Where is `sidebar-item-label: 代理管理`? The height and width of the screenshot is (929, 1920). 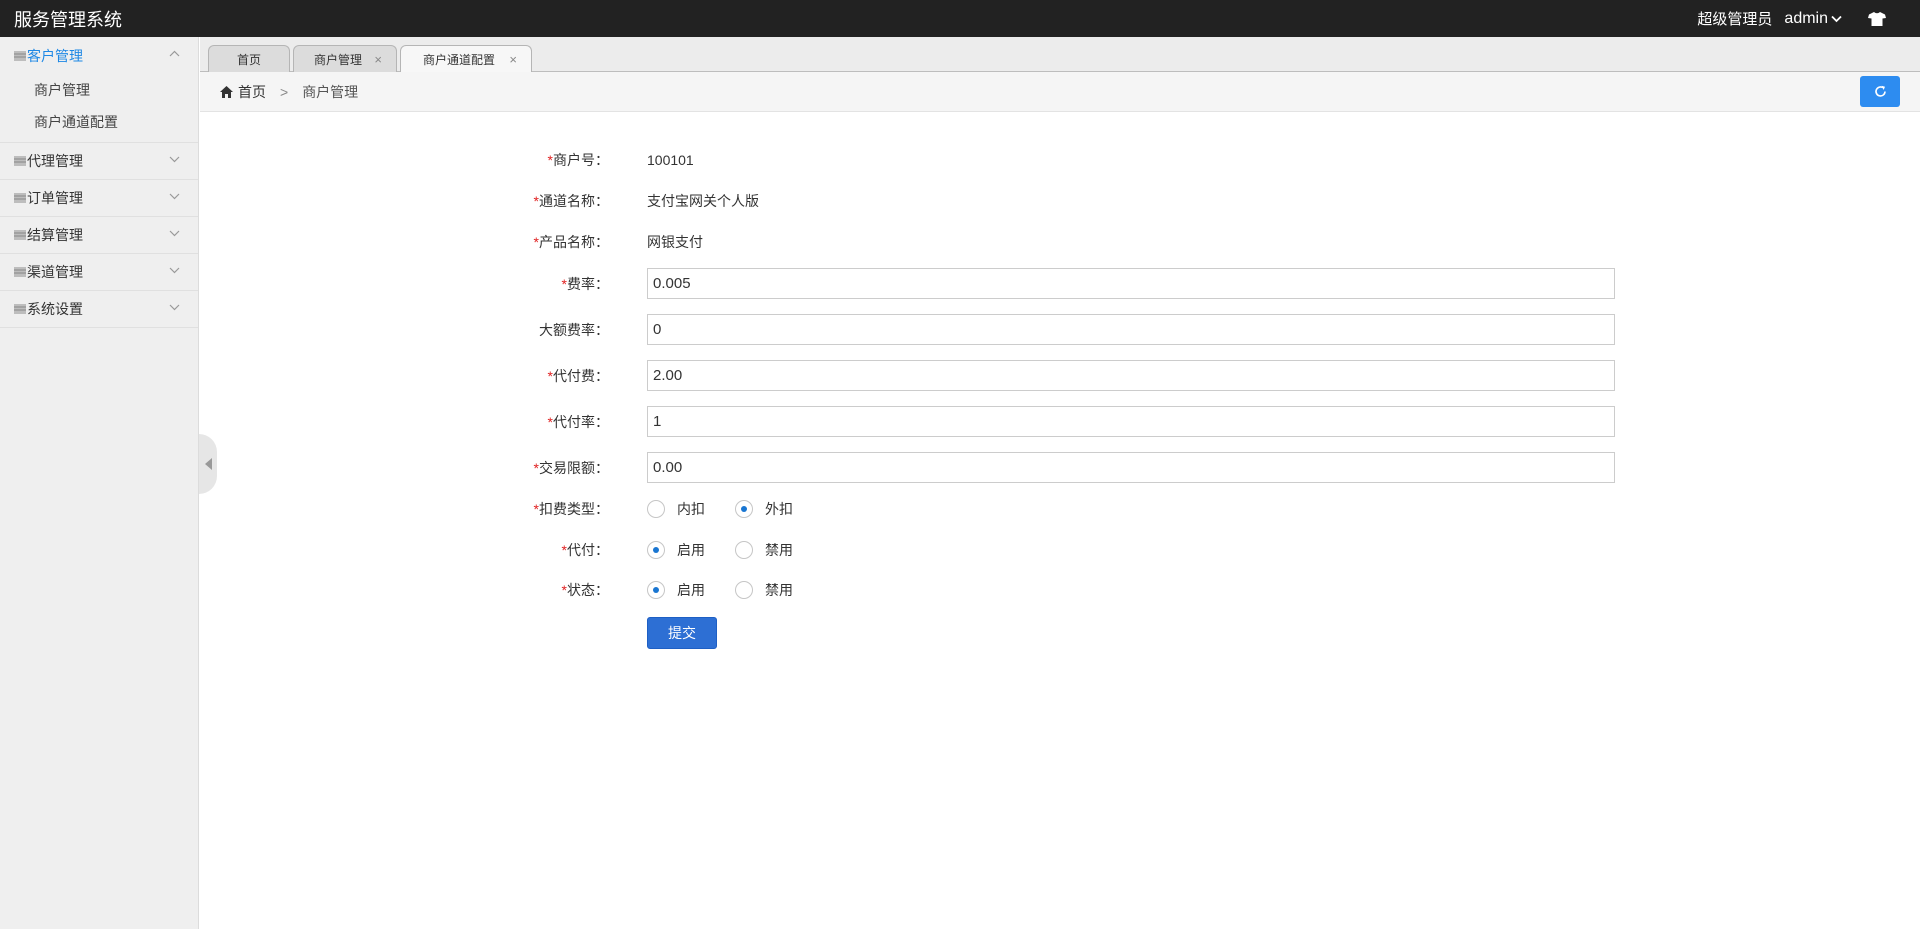
sidebar-item-label: 代理管理 is located at coordinates (55, 161).